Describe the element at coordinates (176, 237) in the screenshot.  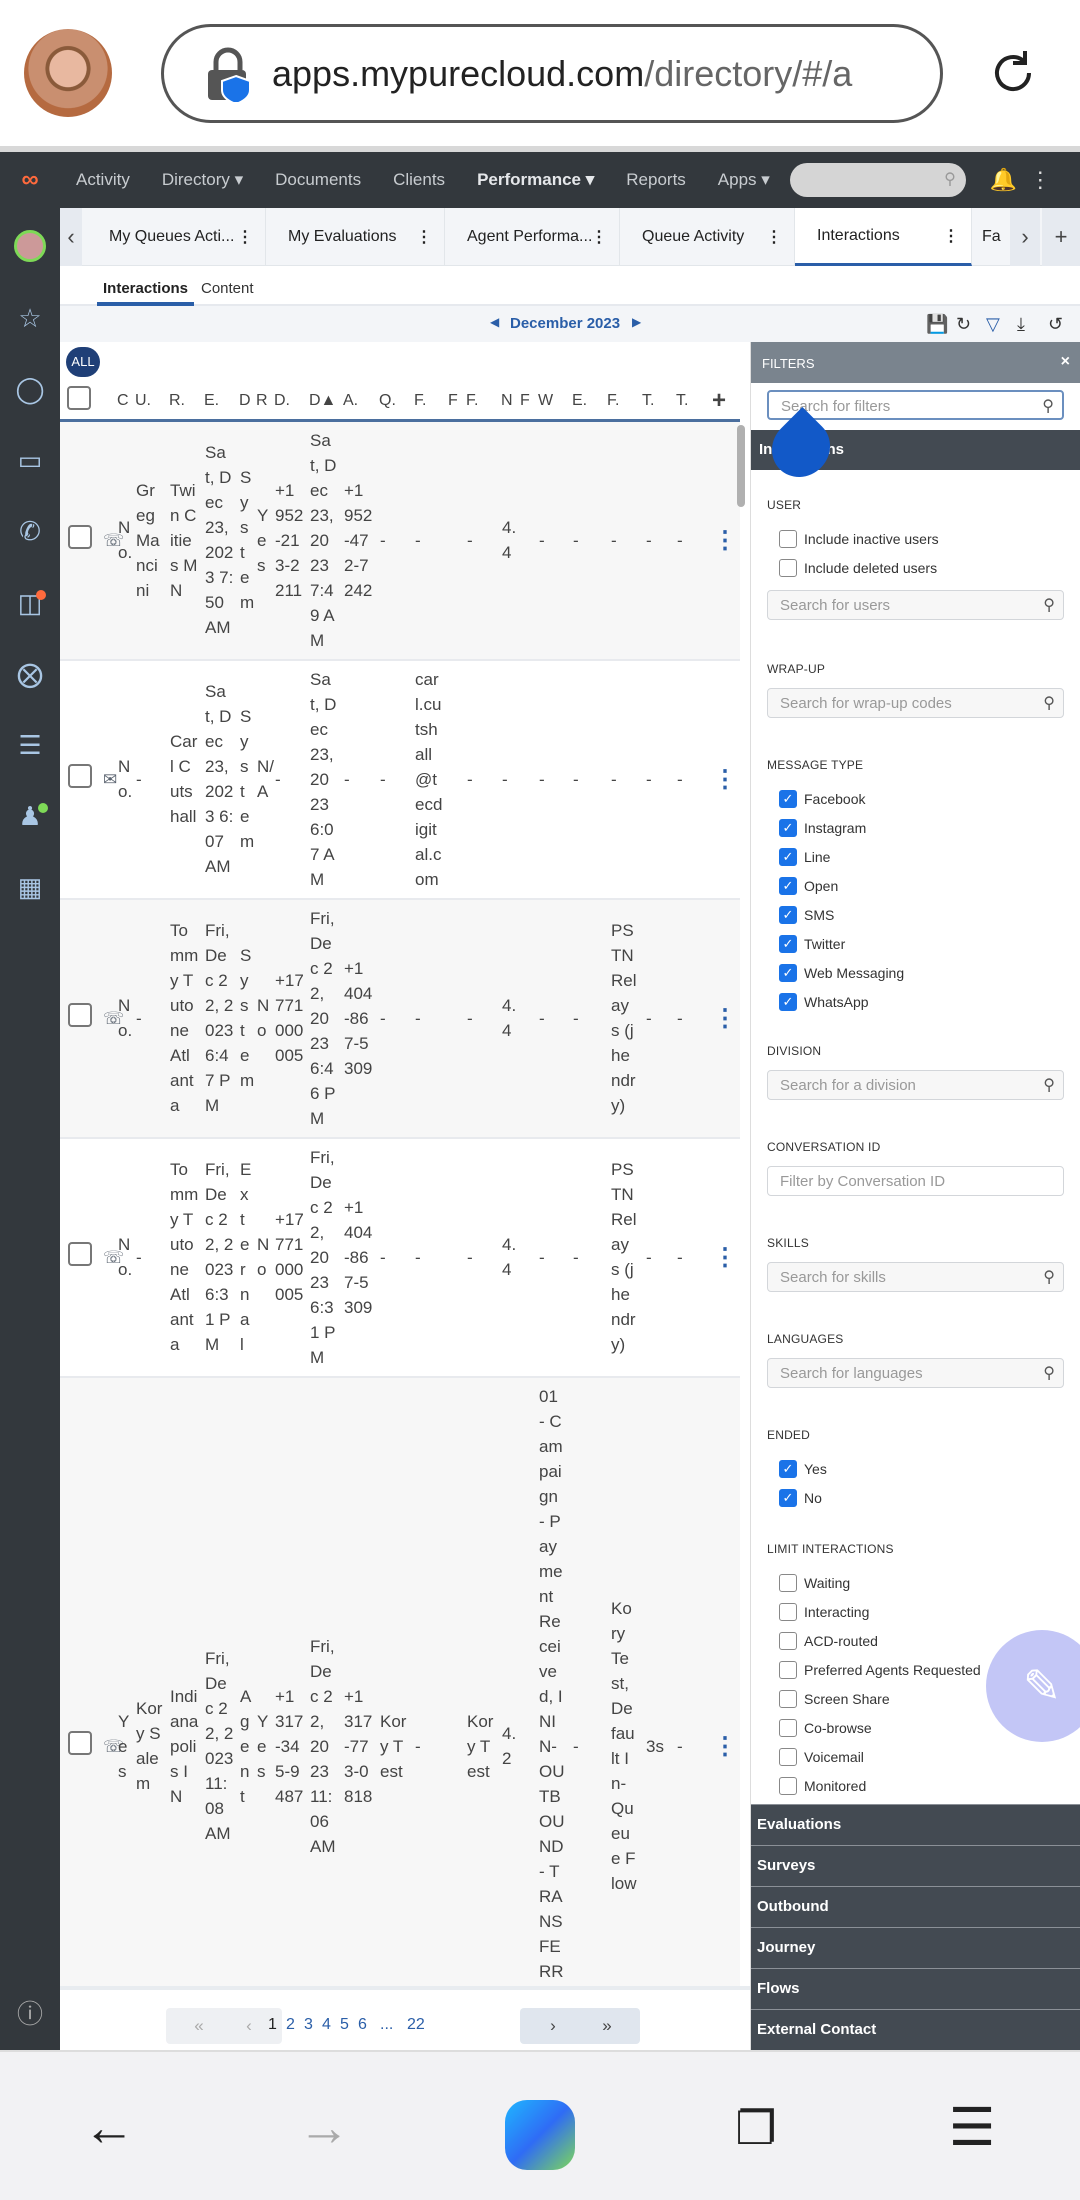
I see `tab-my-queues-activity: My Queues Acti... ⋮` at that location.